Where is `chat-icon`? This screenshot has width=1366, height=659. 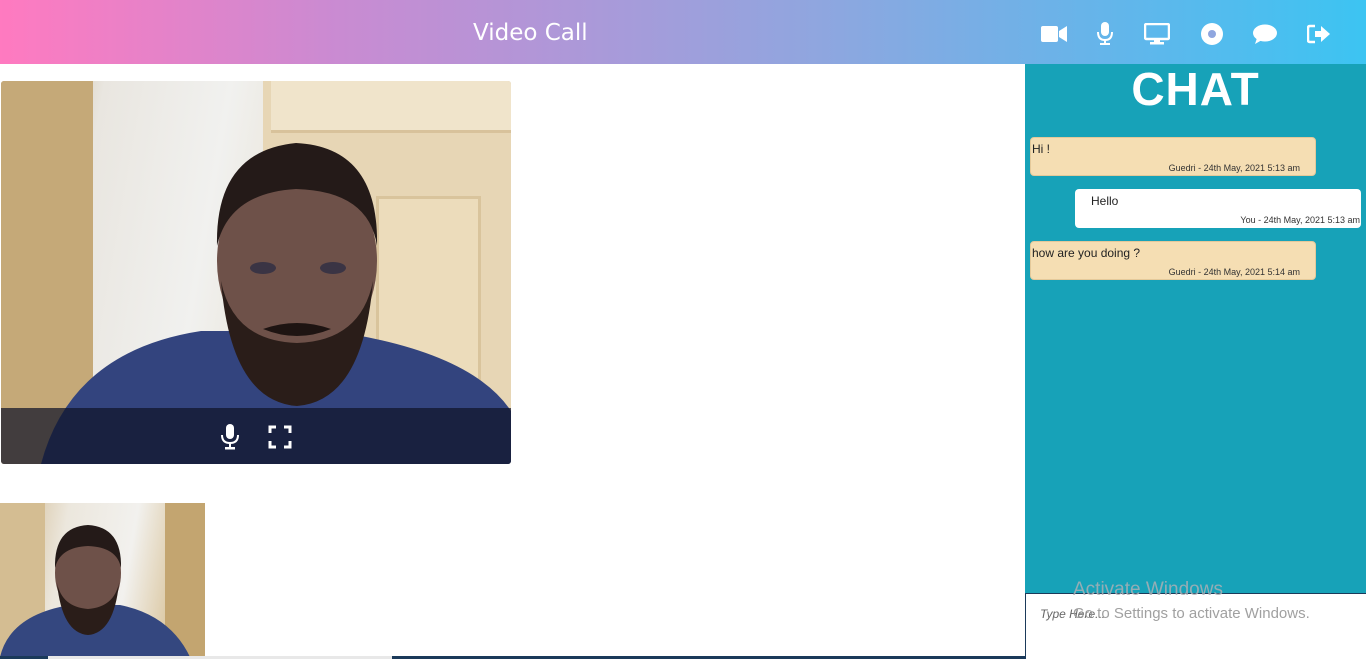 chat-icon is located at coordinates (1265, 34).